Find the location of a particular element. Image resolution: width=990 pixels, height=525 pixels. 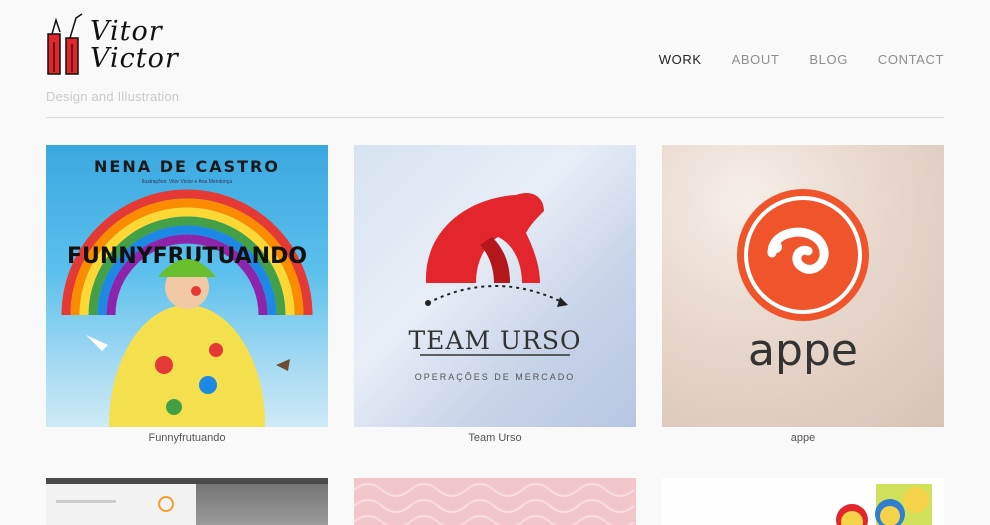

orange-spiral-logo-icon is located at coordinates (803, 255).